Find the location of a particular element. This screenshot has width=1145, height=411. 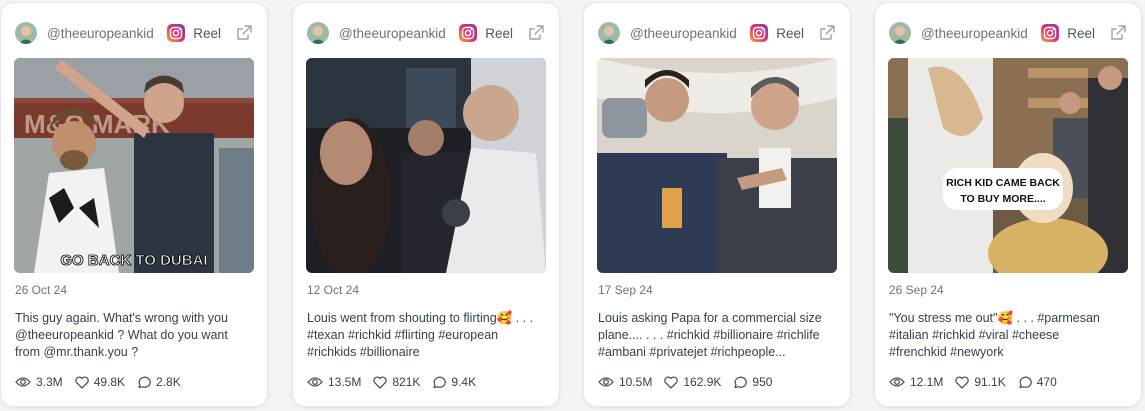

post-date: 12 Oct 24 is located at coordinates (333, 290).